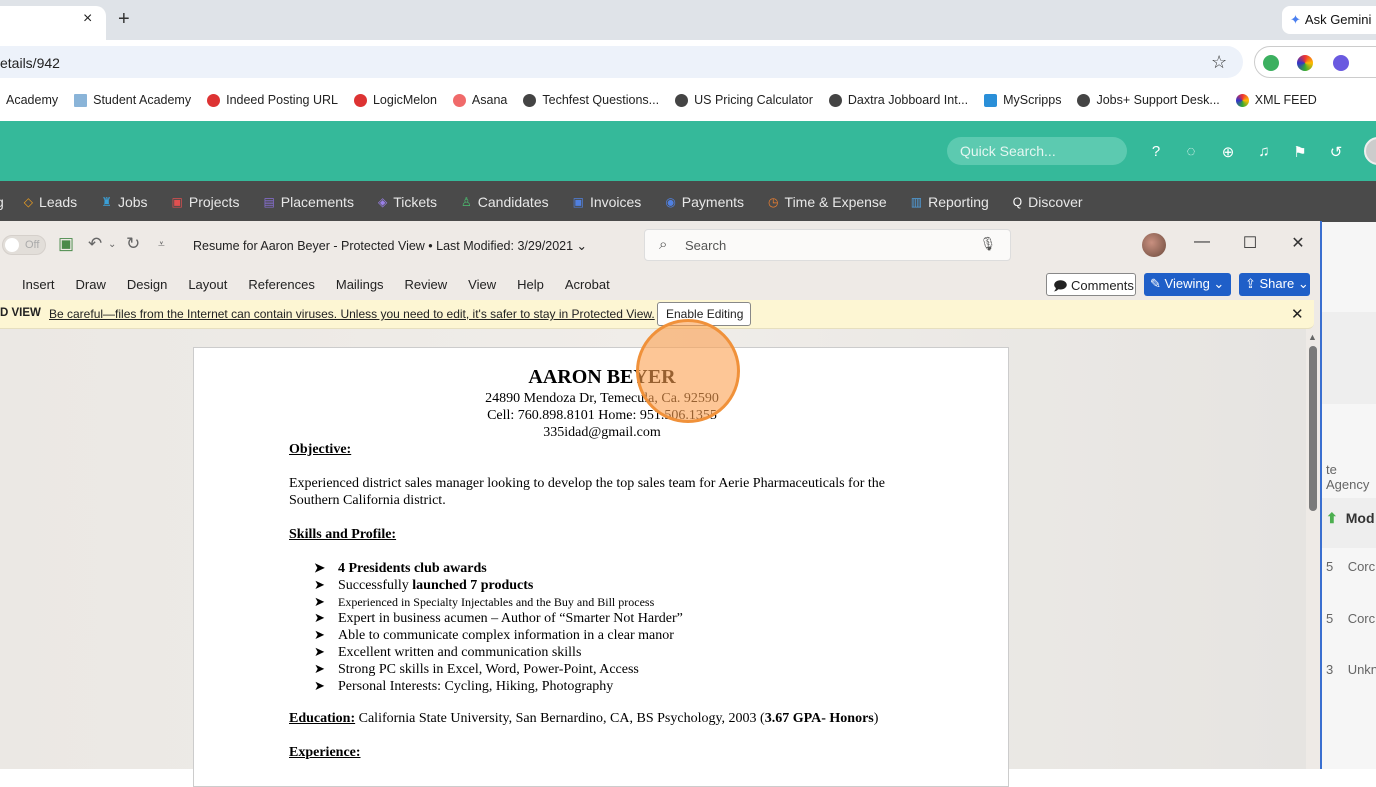  I want to click on undo-dropdown-icon: ⌄, so click(112, 244).